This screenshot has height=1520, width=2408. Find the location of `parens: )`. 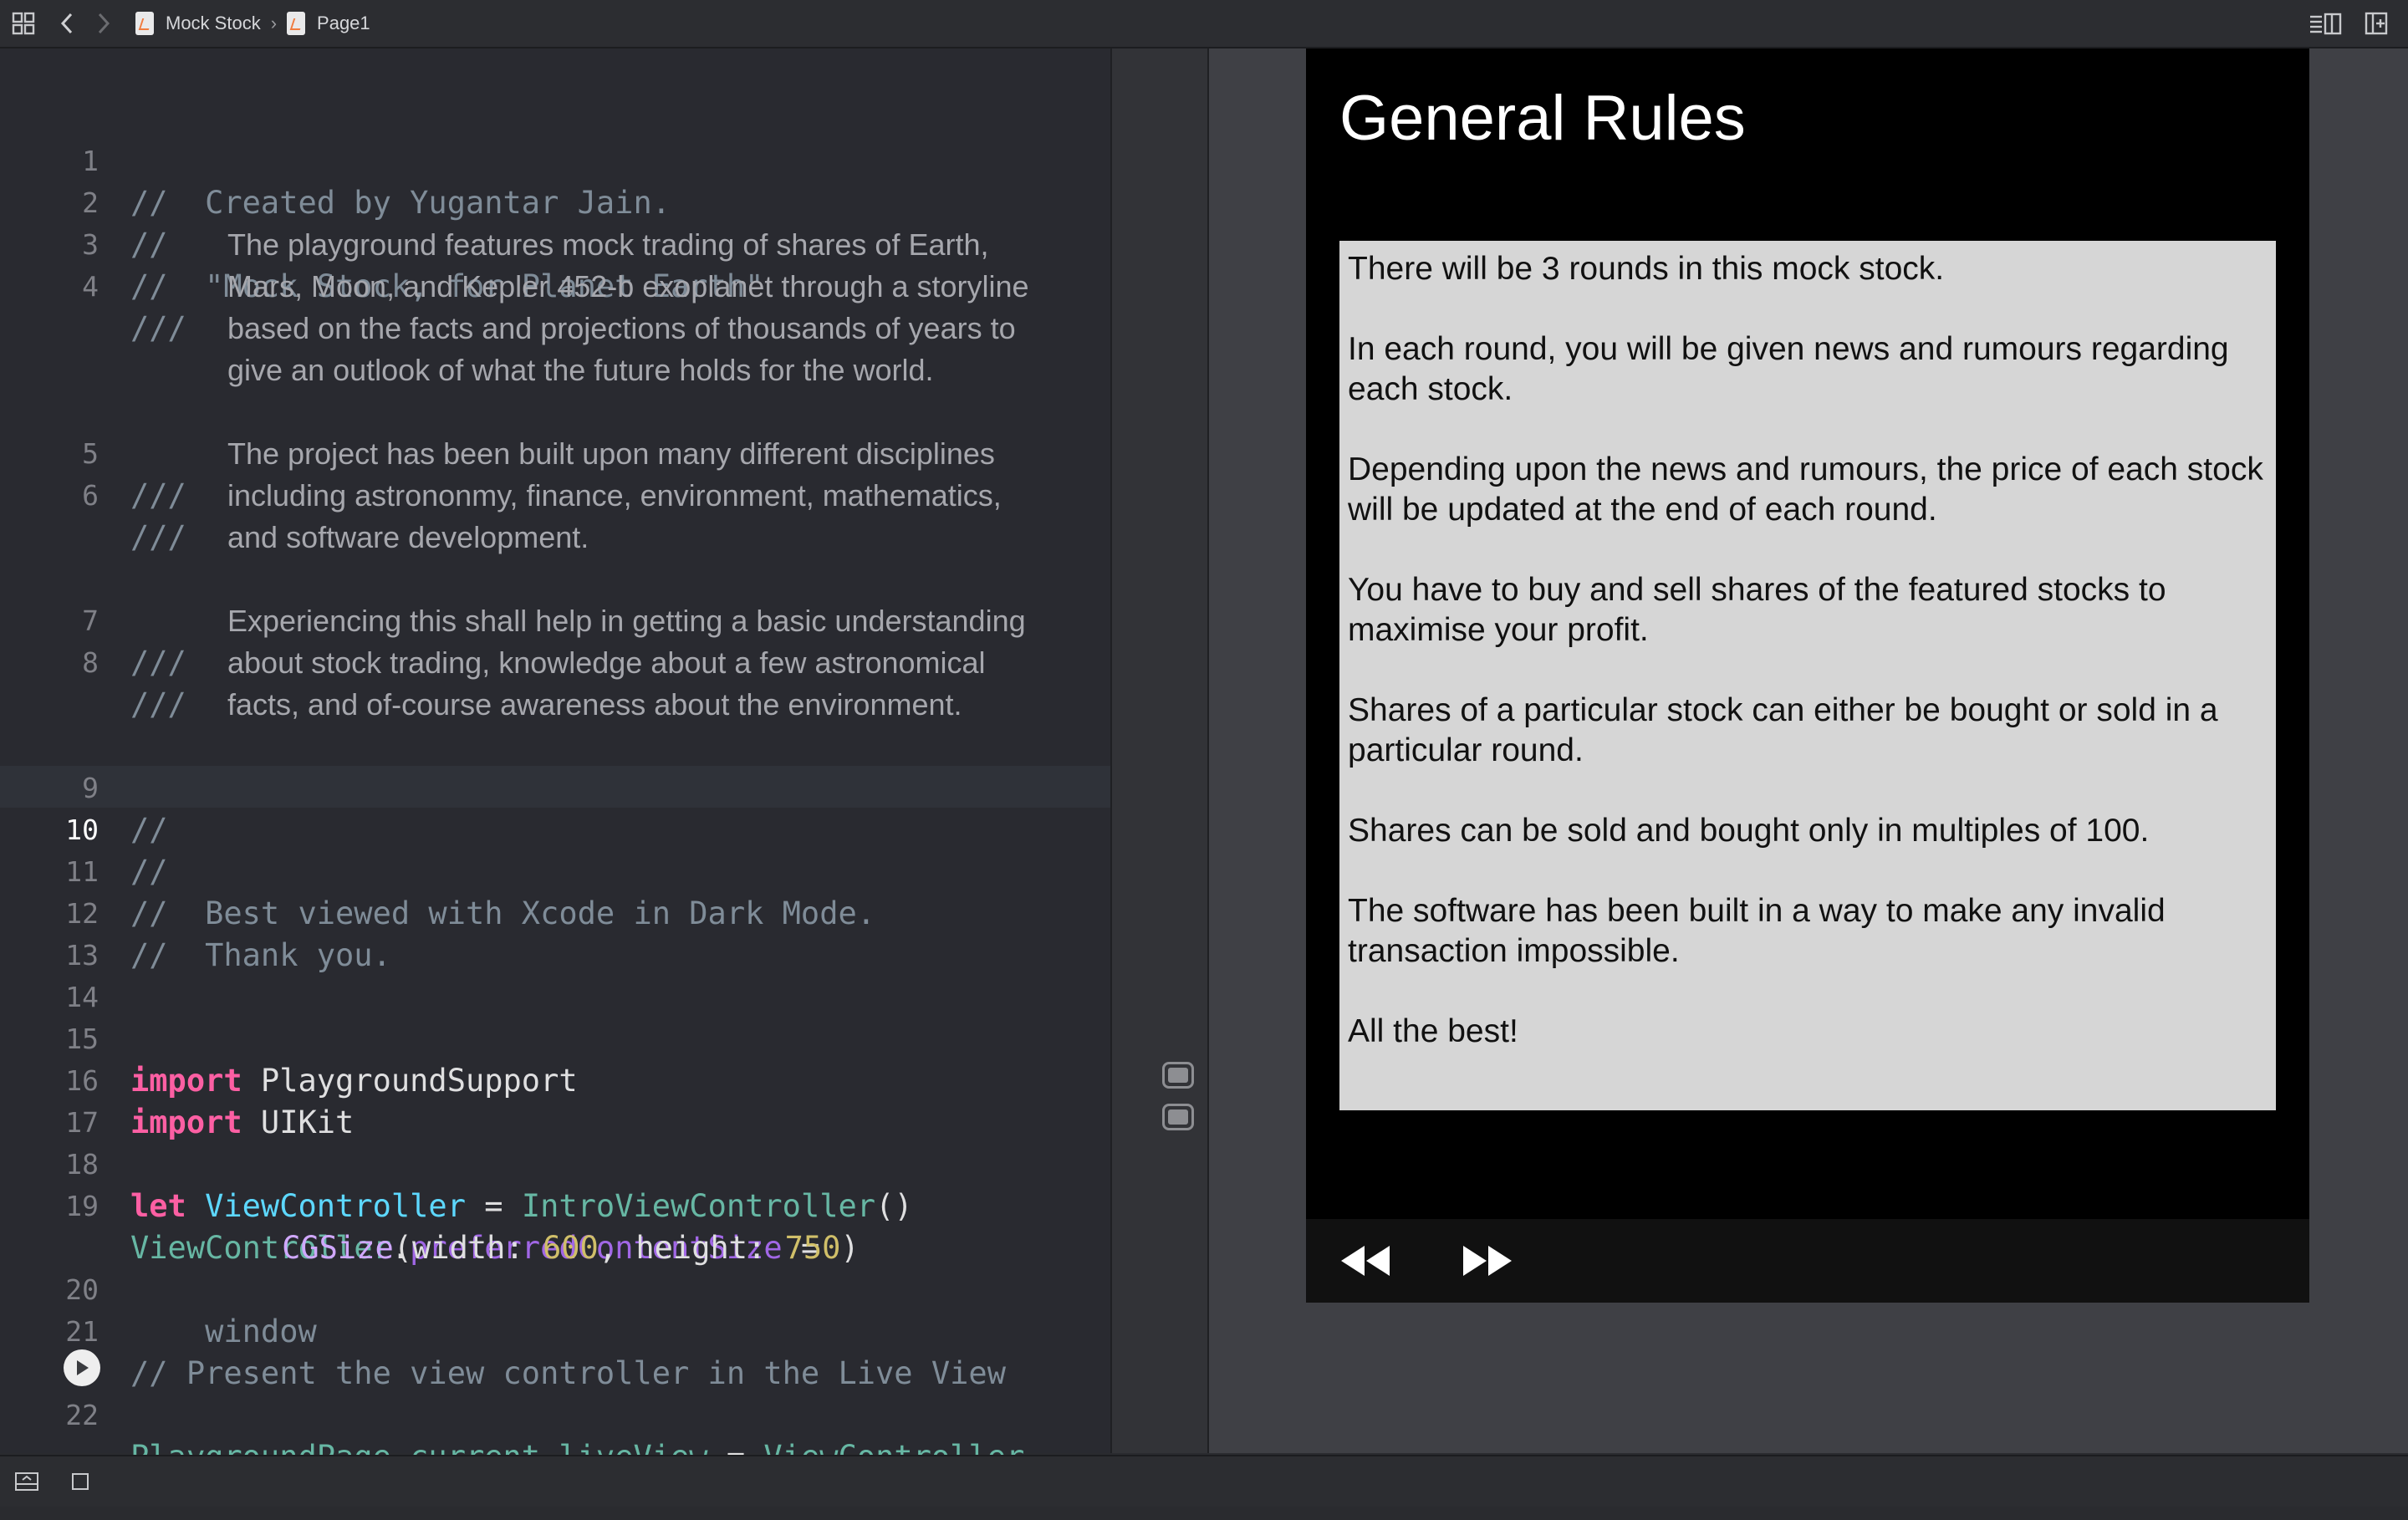

parens: ) is located at coordinates (850, 1248).